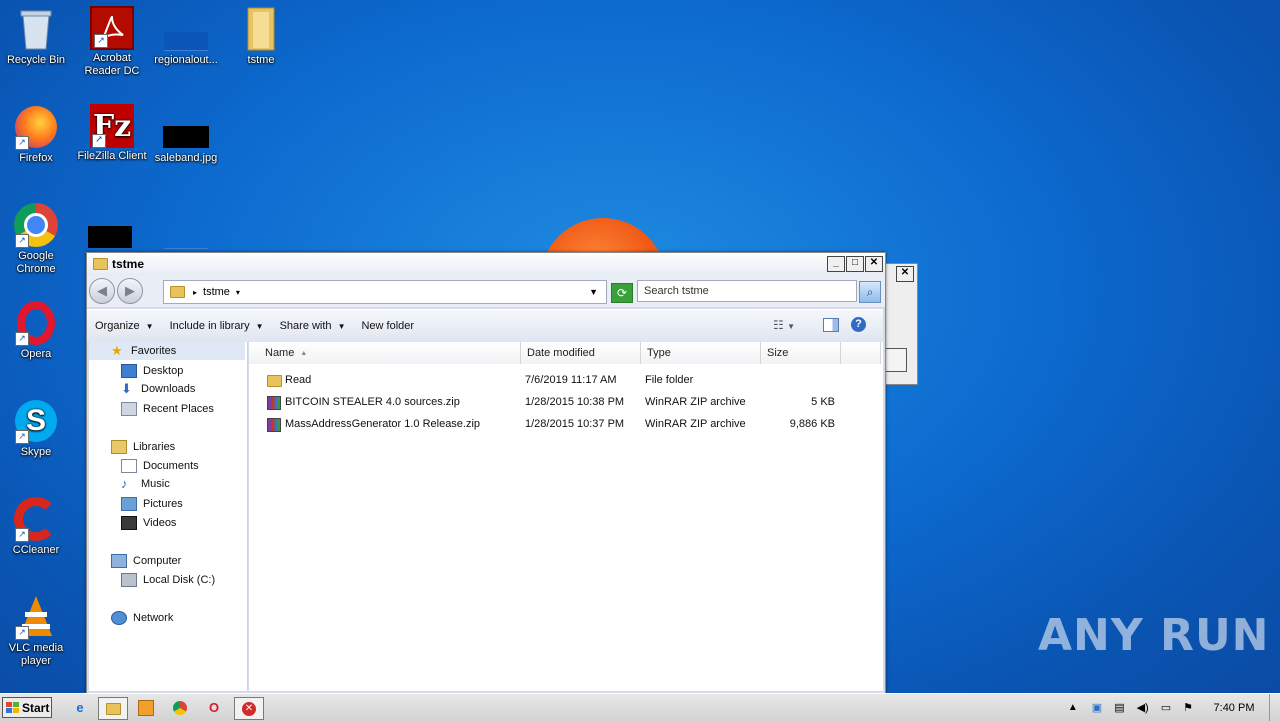 The height and width of the screenshot is (721, 1280). What do you see at coordinates (129, 371) in the screenshot?
I see `desktop-icon` at bounding box center [129, 371].